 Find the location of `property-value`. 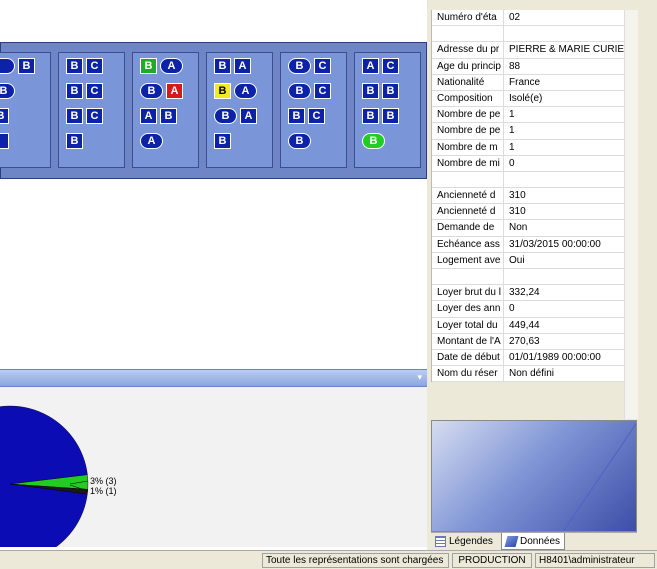

property-value is located at coordinates (564, 33).